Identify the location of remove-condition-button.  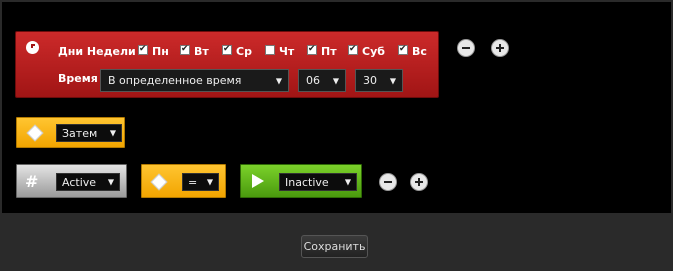
(388, 182).